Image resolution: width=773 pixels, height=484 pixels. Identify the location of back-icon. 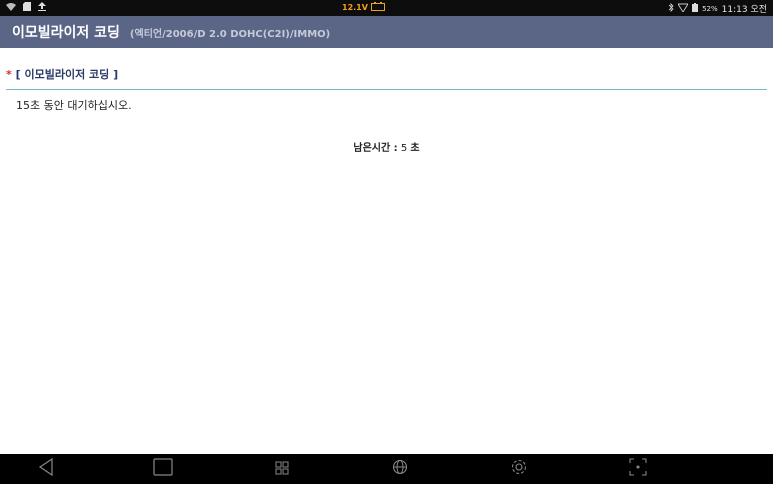
(46, 468).